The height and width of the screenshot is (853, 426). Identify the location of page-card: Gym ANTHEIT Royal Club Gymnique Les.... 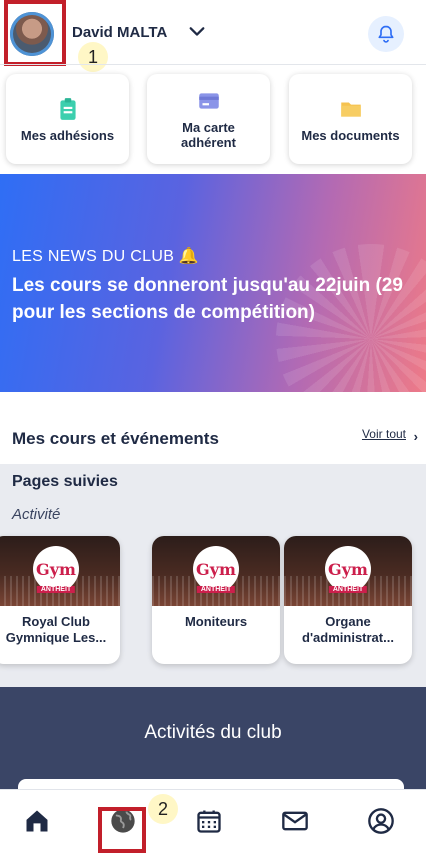
(60, 600).